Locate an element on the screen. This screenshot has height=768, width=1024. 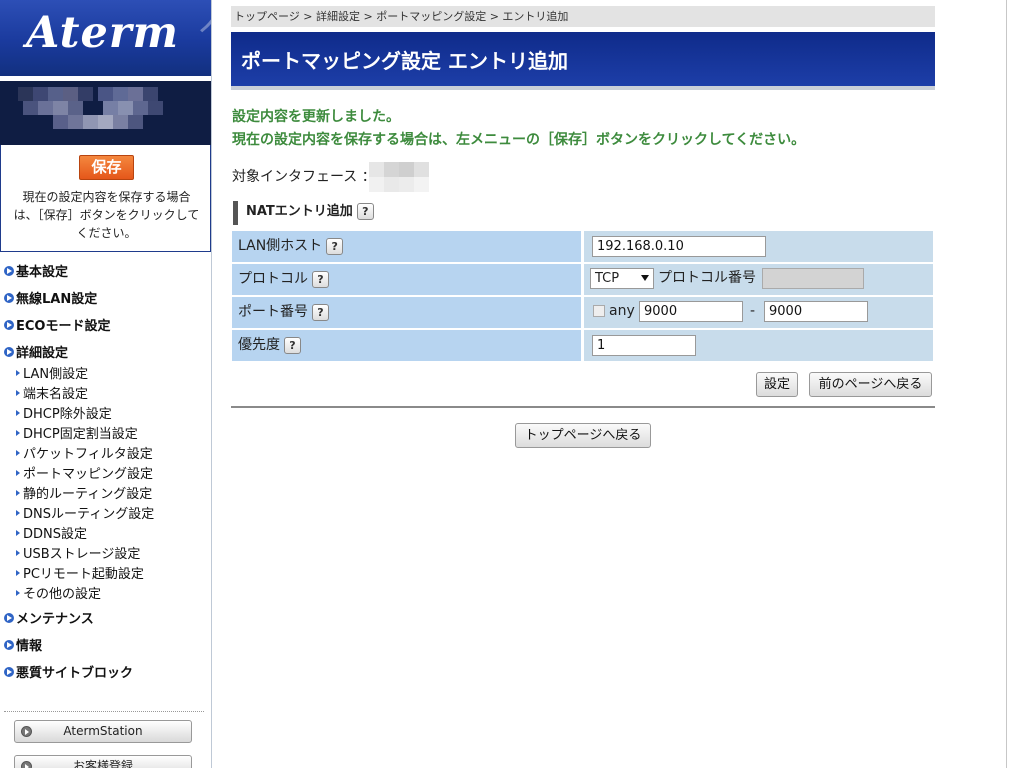
menu-info: 情報 is located at coordinates (106, 649).